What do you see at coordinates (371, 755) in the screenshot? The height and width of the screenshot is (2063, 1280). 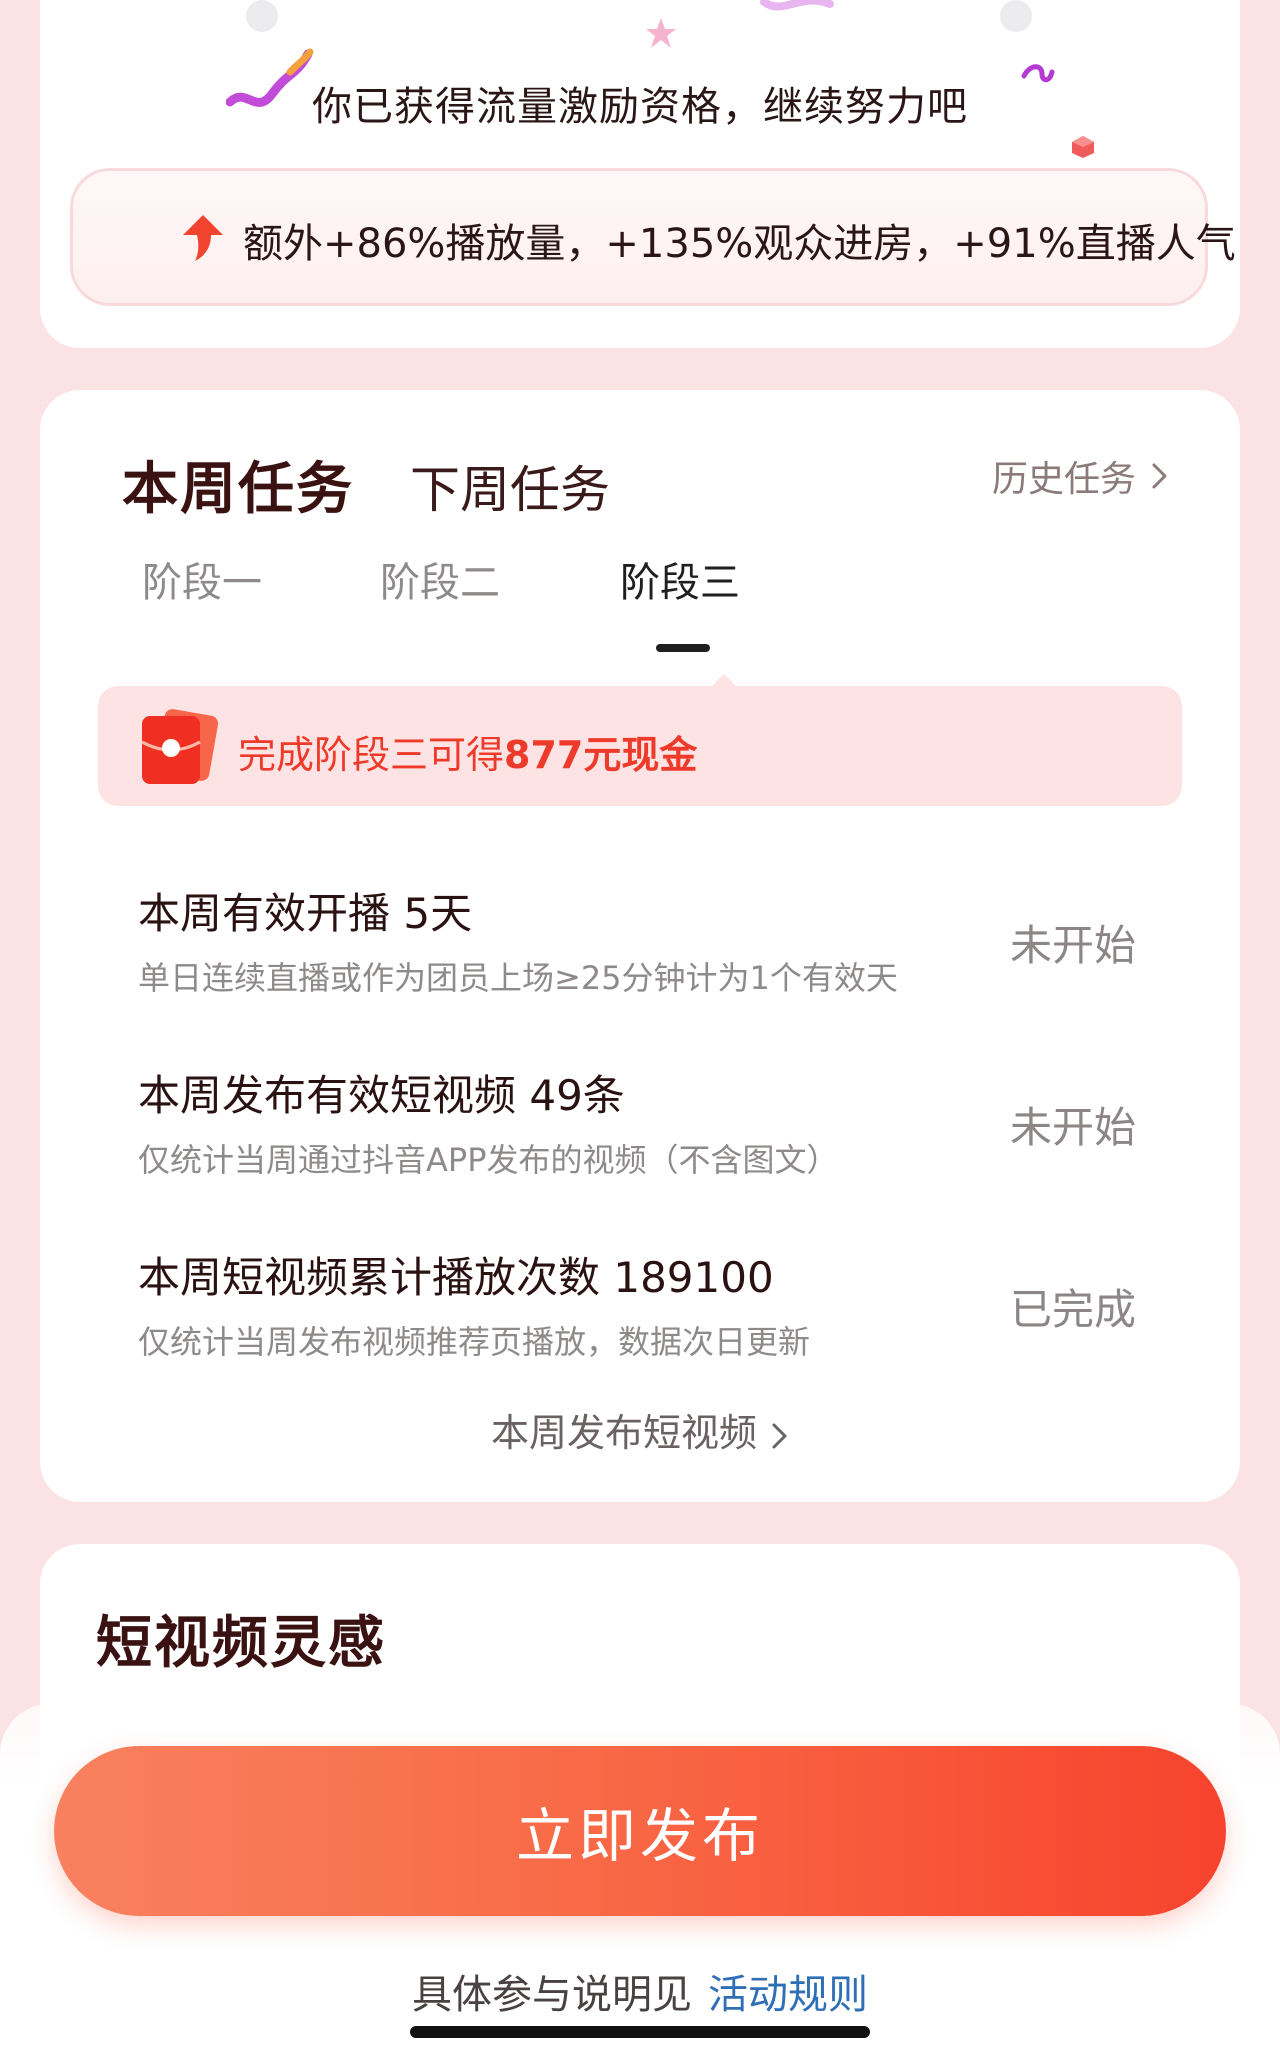 I see `reward-prefix: 完成阶段三可得` at bounding box center [371, 755].